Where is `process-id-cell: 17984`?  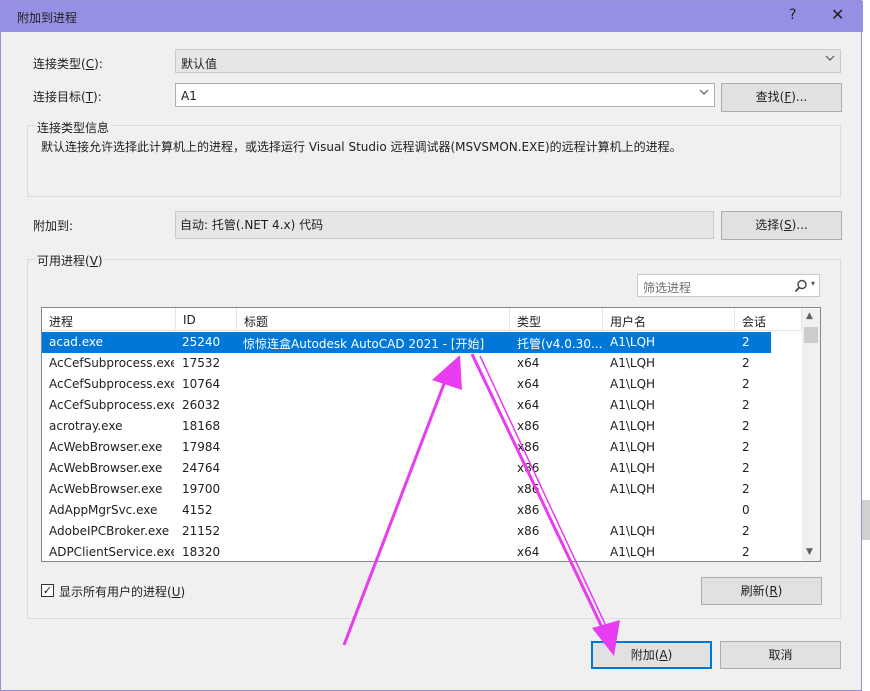
process-id-cell: 17984 is located at coordinates (201, 447).